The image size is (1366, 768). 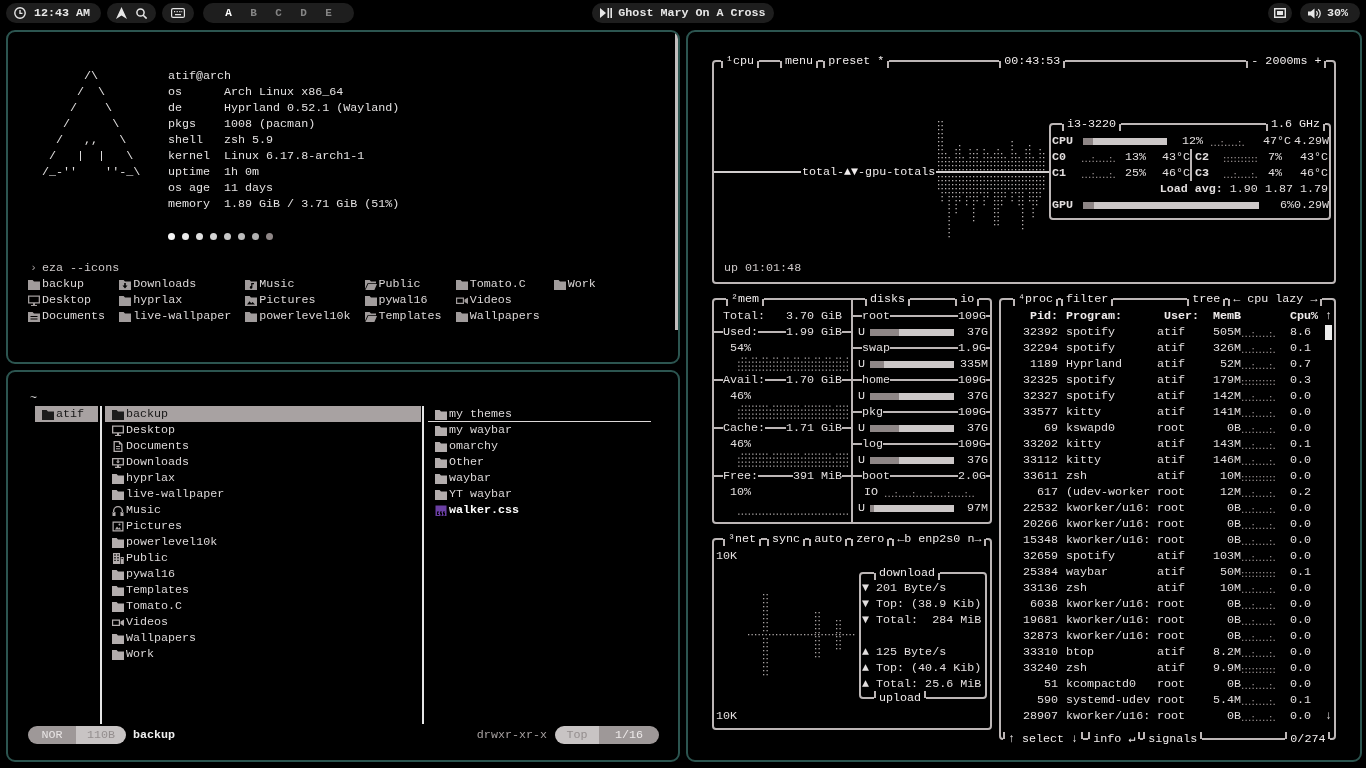 I want to click on file-icon, so click(x=441, y=510).